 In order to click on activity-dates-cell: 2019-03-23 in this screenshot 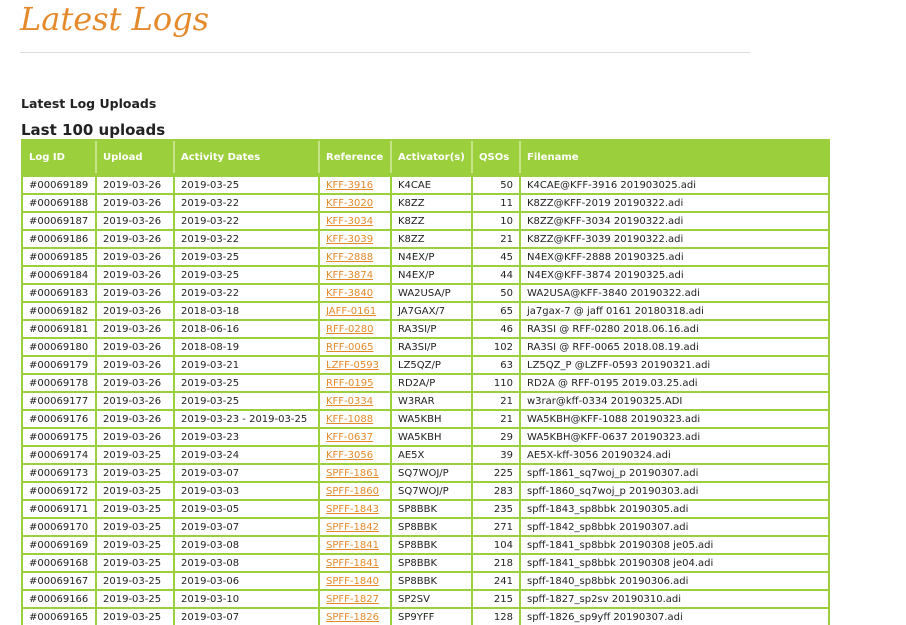, I will do `click(247, 436)`.